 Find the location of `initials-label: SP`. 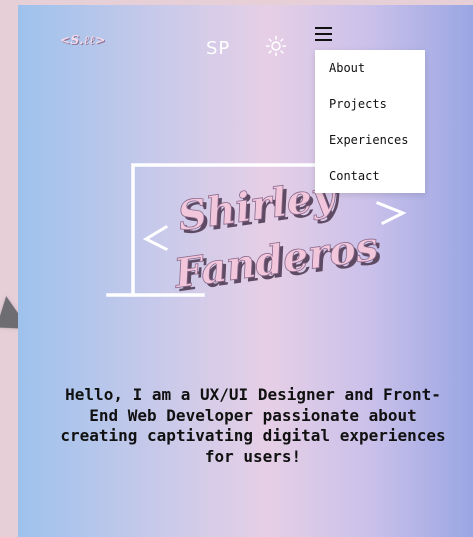

initials-label: SP is located at coordinates (218, 48).